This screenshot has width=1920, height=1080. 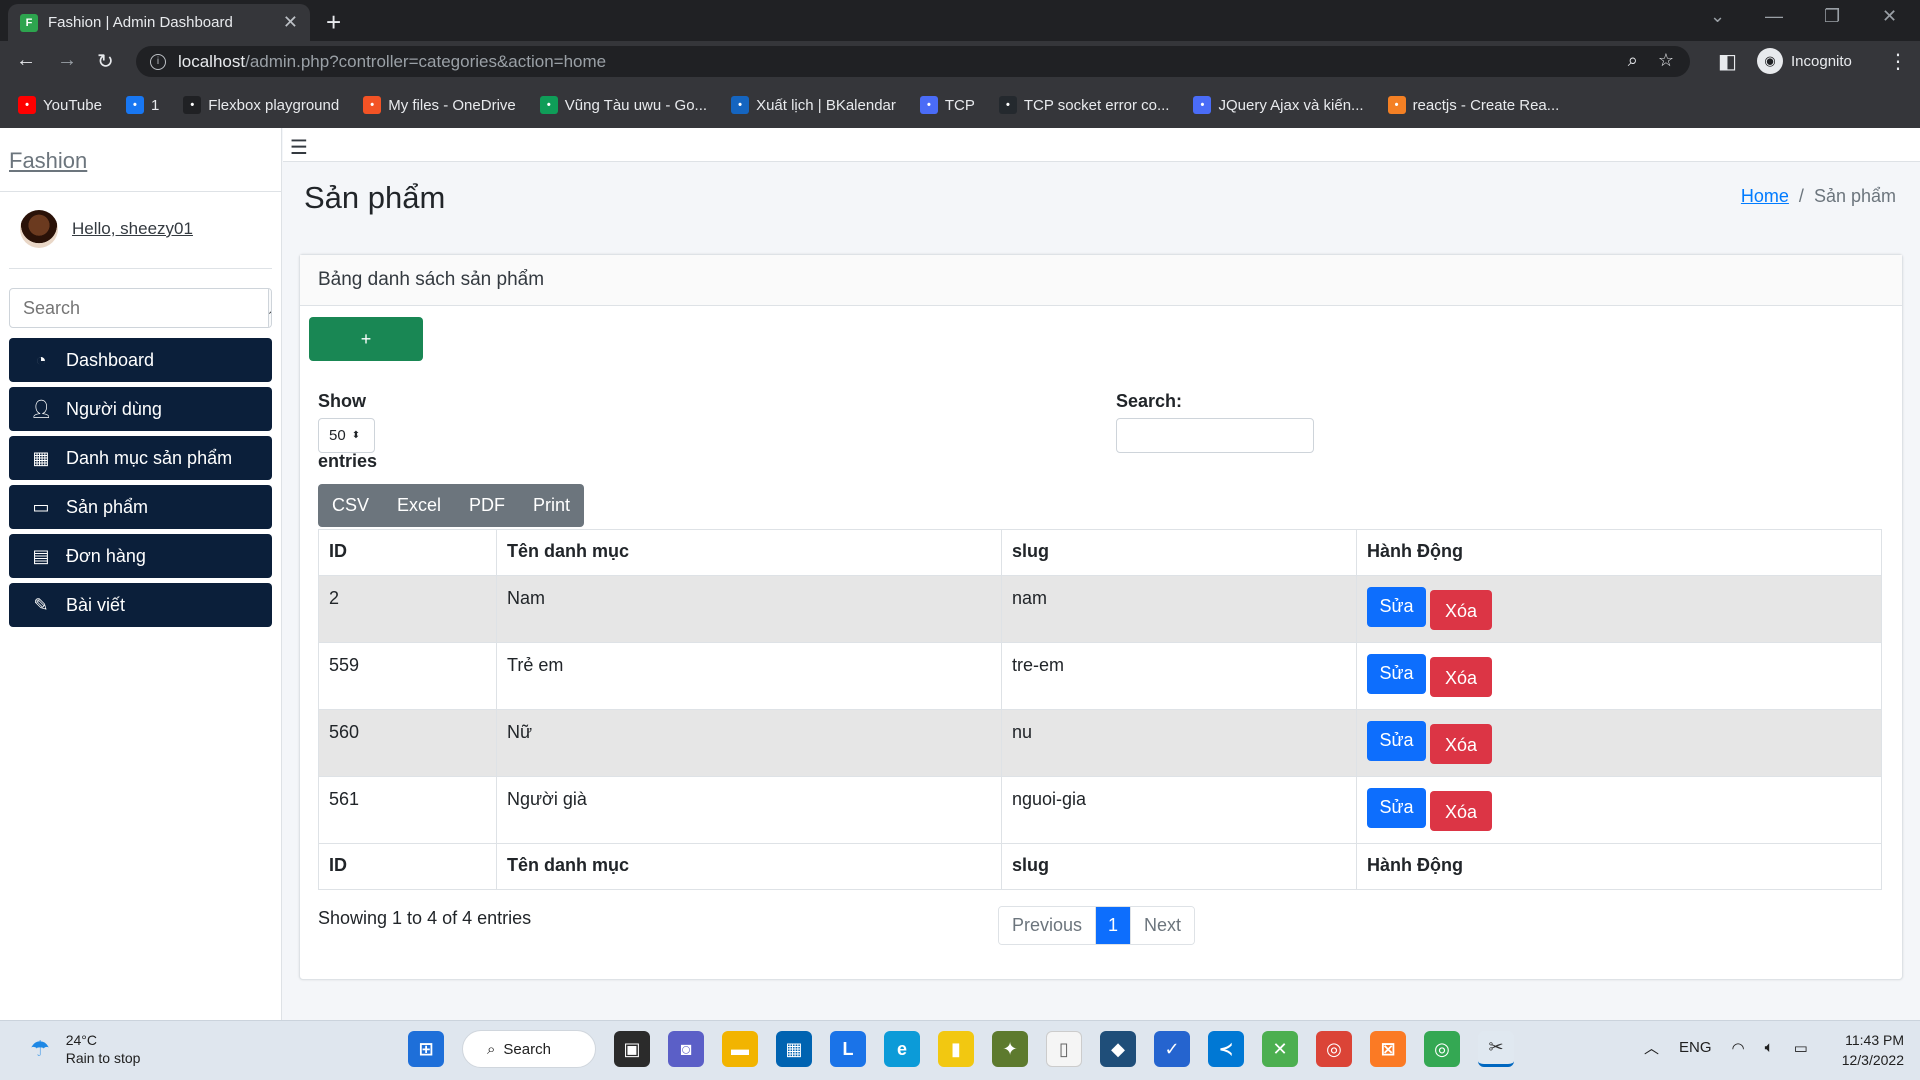 What do you see at coordinates (529, 1049) in the screenshot?
I see `taskbar-search: ⌕ Search` at bounding box center [529, 1049].